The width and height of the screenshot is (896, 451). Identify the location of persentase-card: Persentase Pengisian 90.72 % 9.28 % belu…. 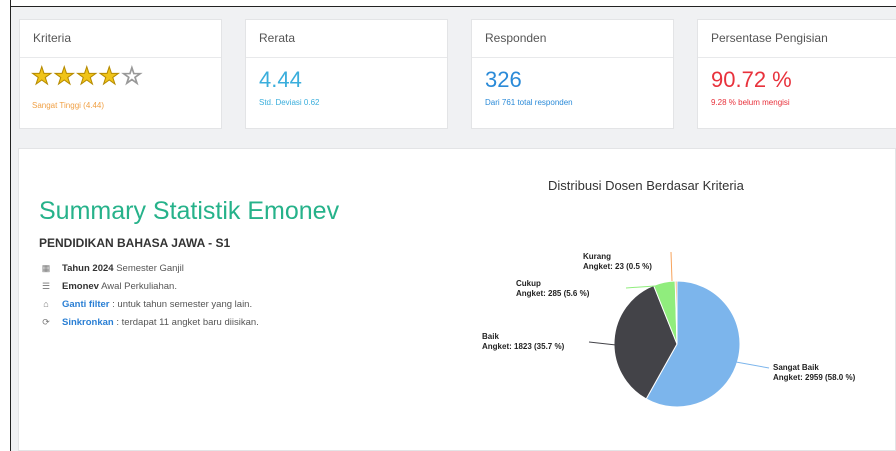
(796, 74).